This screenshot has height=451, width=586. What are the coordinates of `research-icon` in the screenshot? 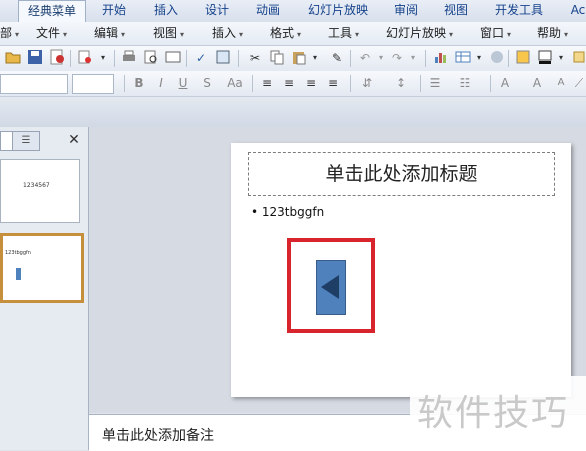 It's located at (223, 58).